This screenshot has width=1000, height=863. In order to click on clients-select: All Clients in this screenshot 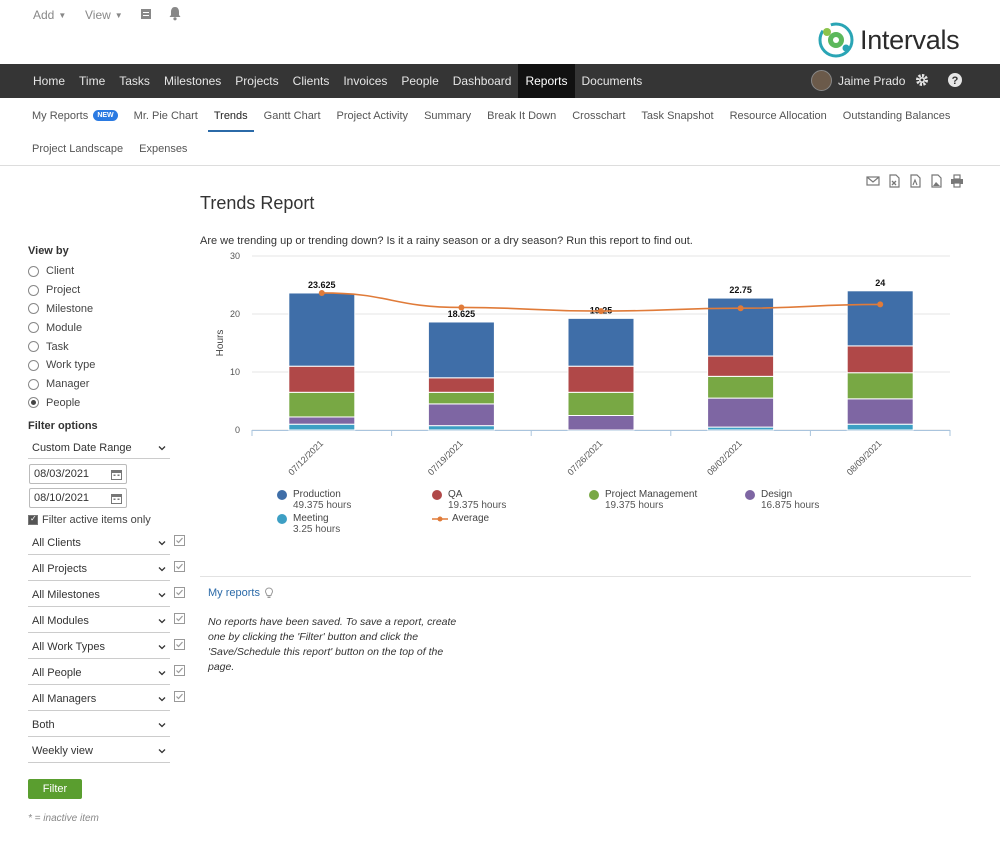, I will do `click(99, 543)`.